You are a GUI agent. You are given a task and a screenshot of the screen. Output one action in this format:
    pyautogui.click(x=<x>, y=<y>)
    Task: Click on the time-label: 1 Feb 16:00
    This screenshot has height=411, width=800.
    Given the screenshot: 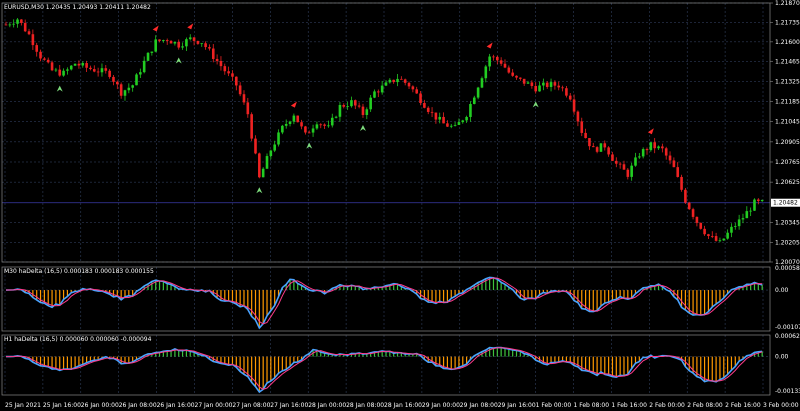 What is the action you would take?
    pyautogui.click(x=629, y=405)
    